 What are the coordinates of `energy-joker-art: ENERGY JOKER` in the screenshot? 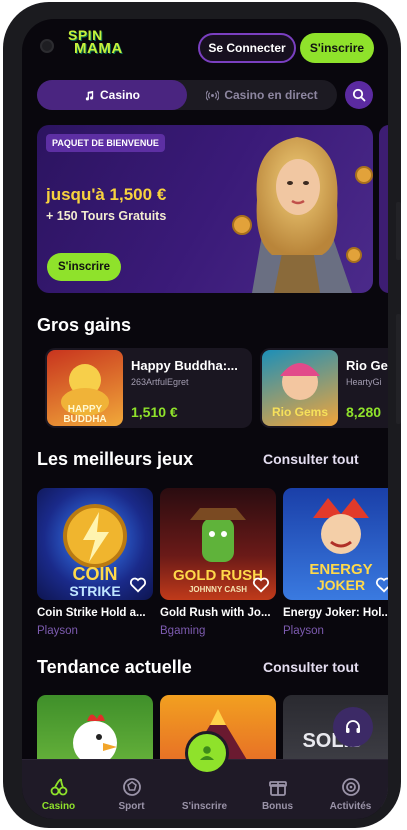 It's located at (341, 545).